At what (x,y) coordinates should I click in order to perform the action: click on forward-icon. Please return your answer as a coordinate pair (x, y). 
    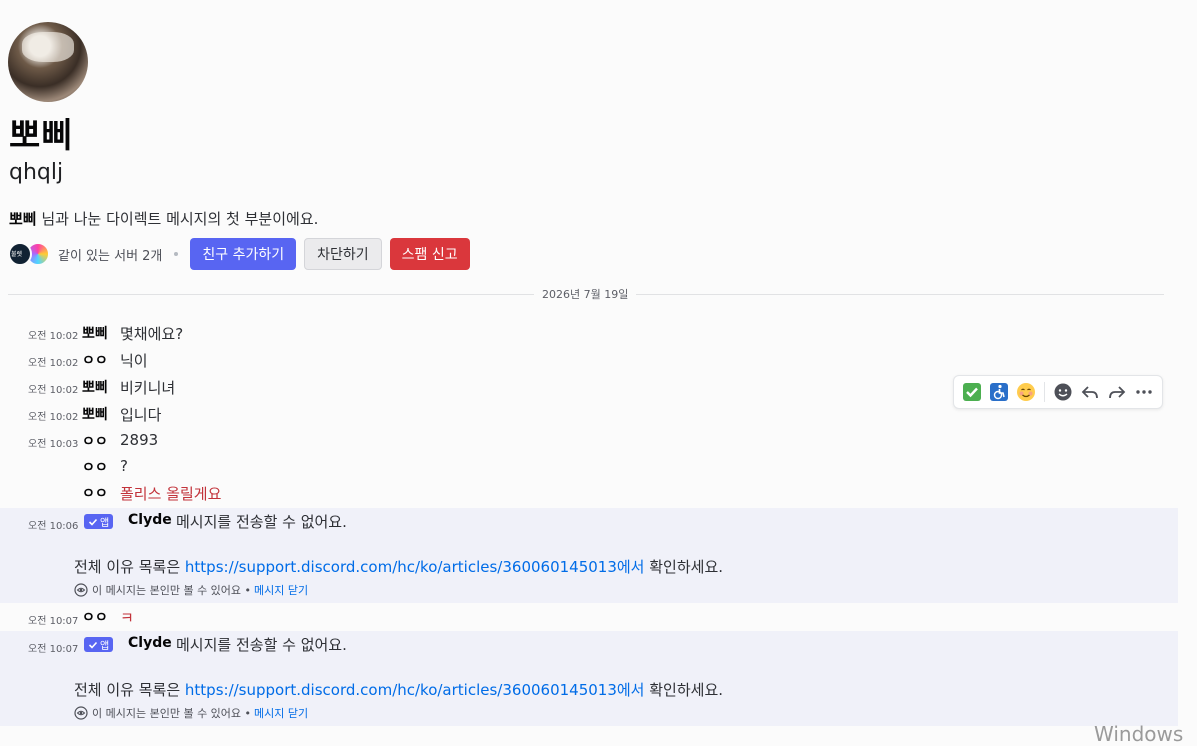
    Looking at the image, I should click on (1116, 392).